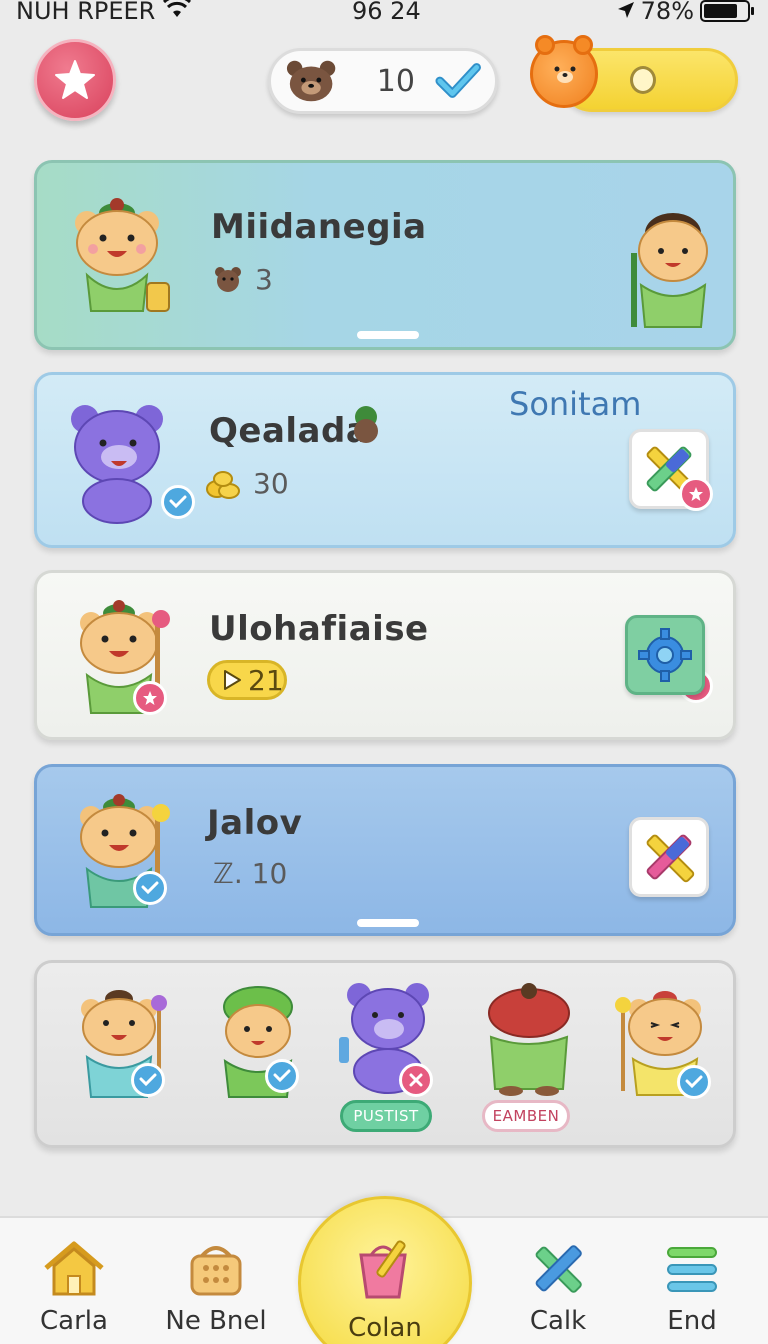 Image resolution: width=768 pixels, height=1344 pixels. I want to click on wifi-icon, so click(177, 12).